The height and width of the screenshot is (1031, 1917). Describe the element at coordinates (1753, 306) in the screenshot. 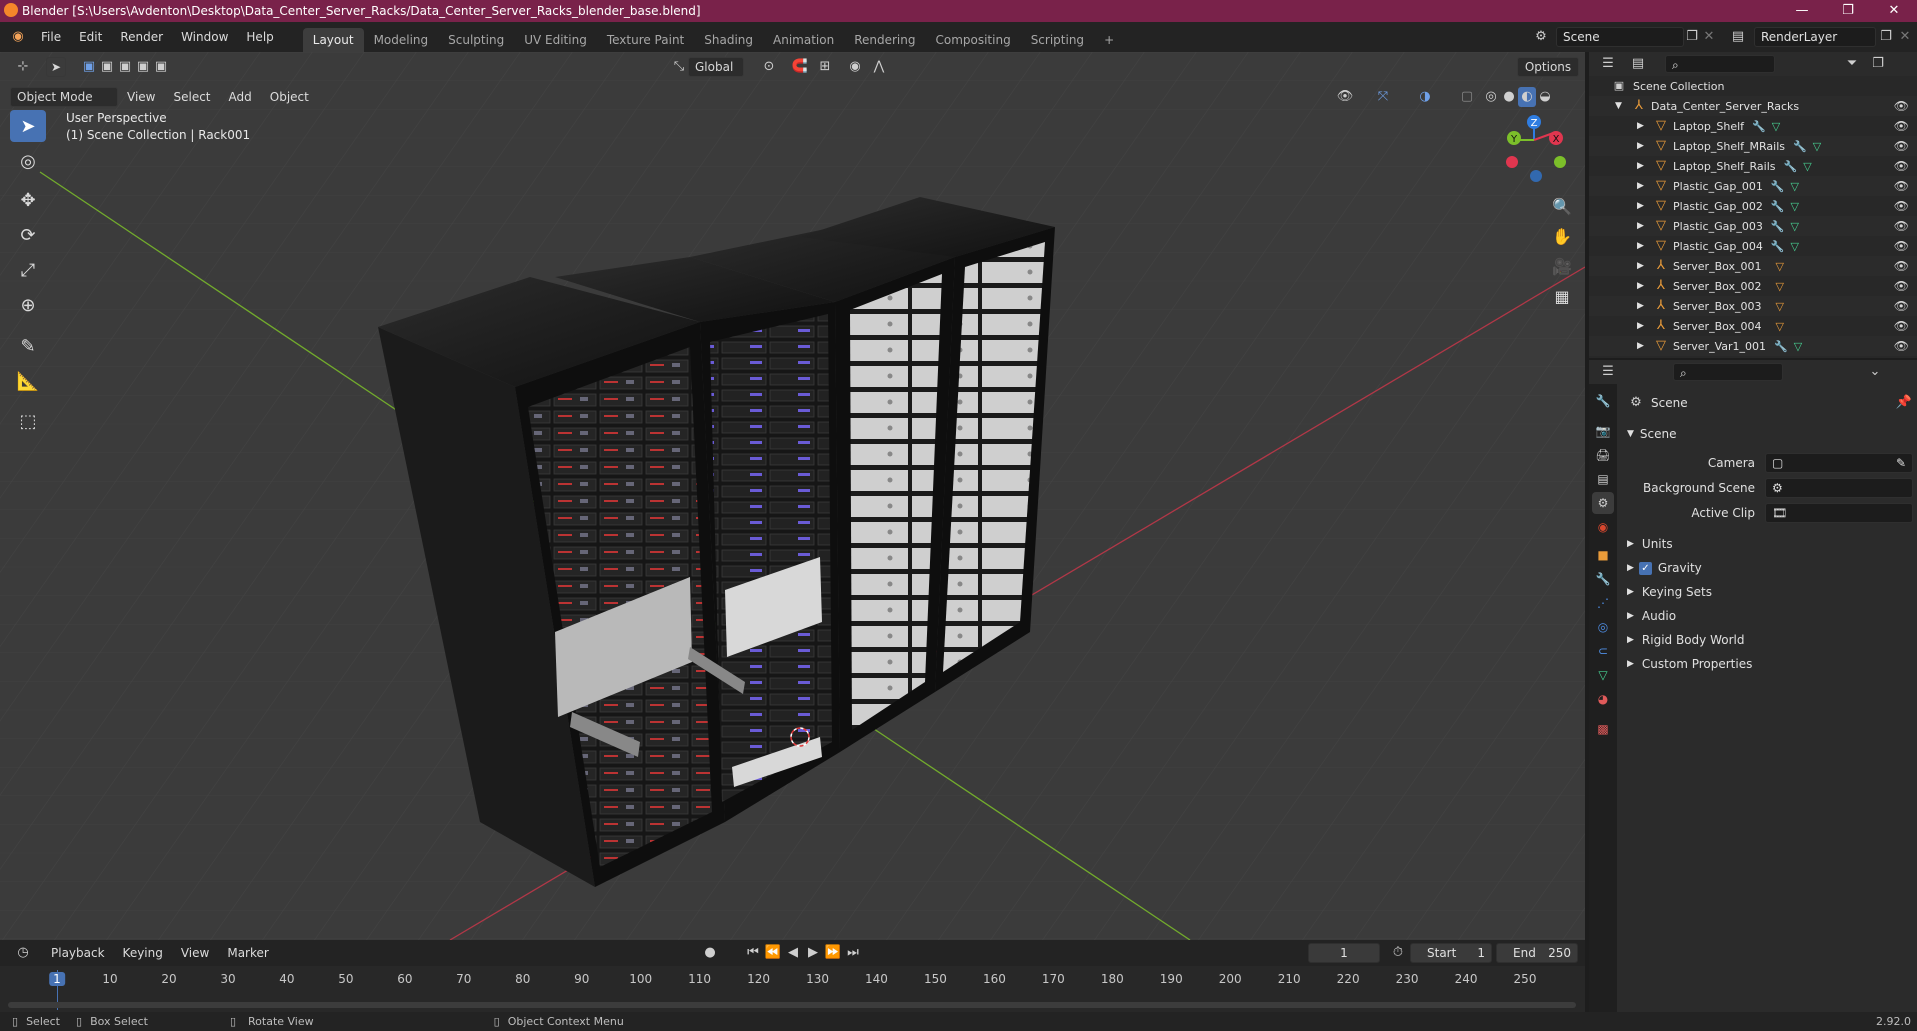

I see `outliner-item-row: ▶ ⅄ Server_Box_003 ▽ 👁` at that location.